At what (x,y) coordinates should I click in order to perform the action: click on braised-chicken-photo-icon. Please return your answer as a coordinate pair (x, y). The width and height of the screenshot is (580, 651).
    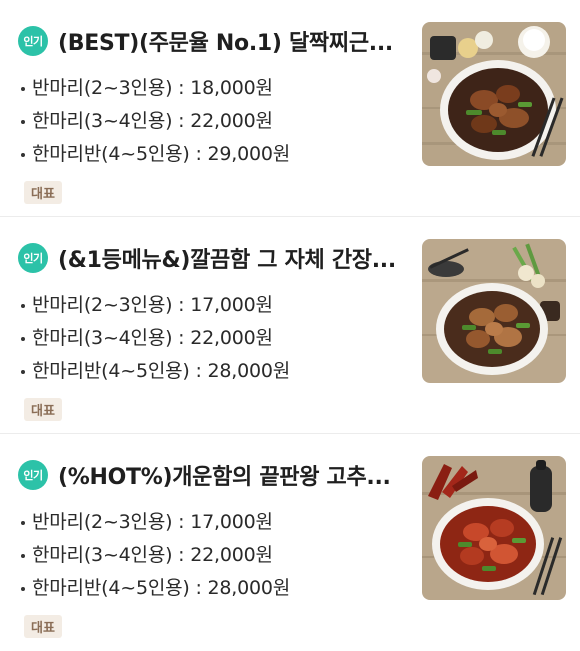
    Looking at the image, I should click on (494, 94).